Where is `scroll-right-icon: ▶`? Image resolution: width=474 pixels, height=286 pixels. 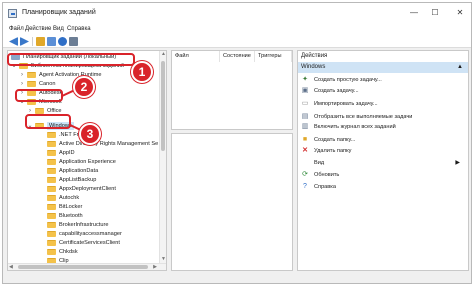
scroll-right-icon: ▶ is located at coordinates (155, 267).